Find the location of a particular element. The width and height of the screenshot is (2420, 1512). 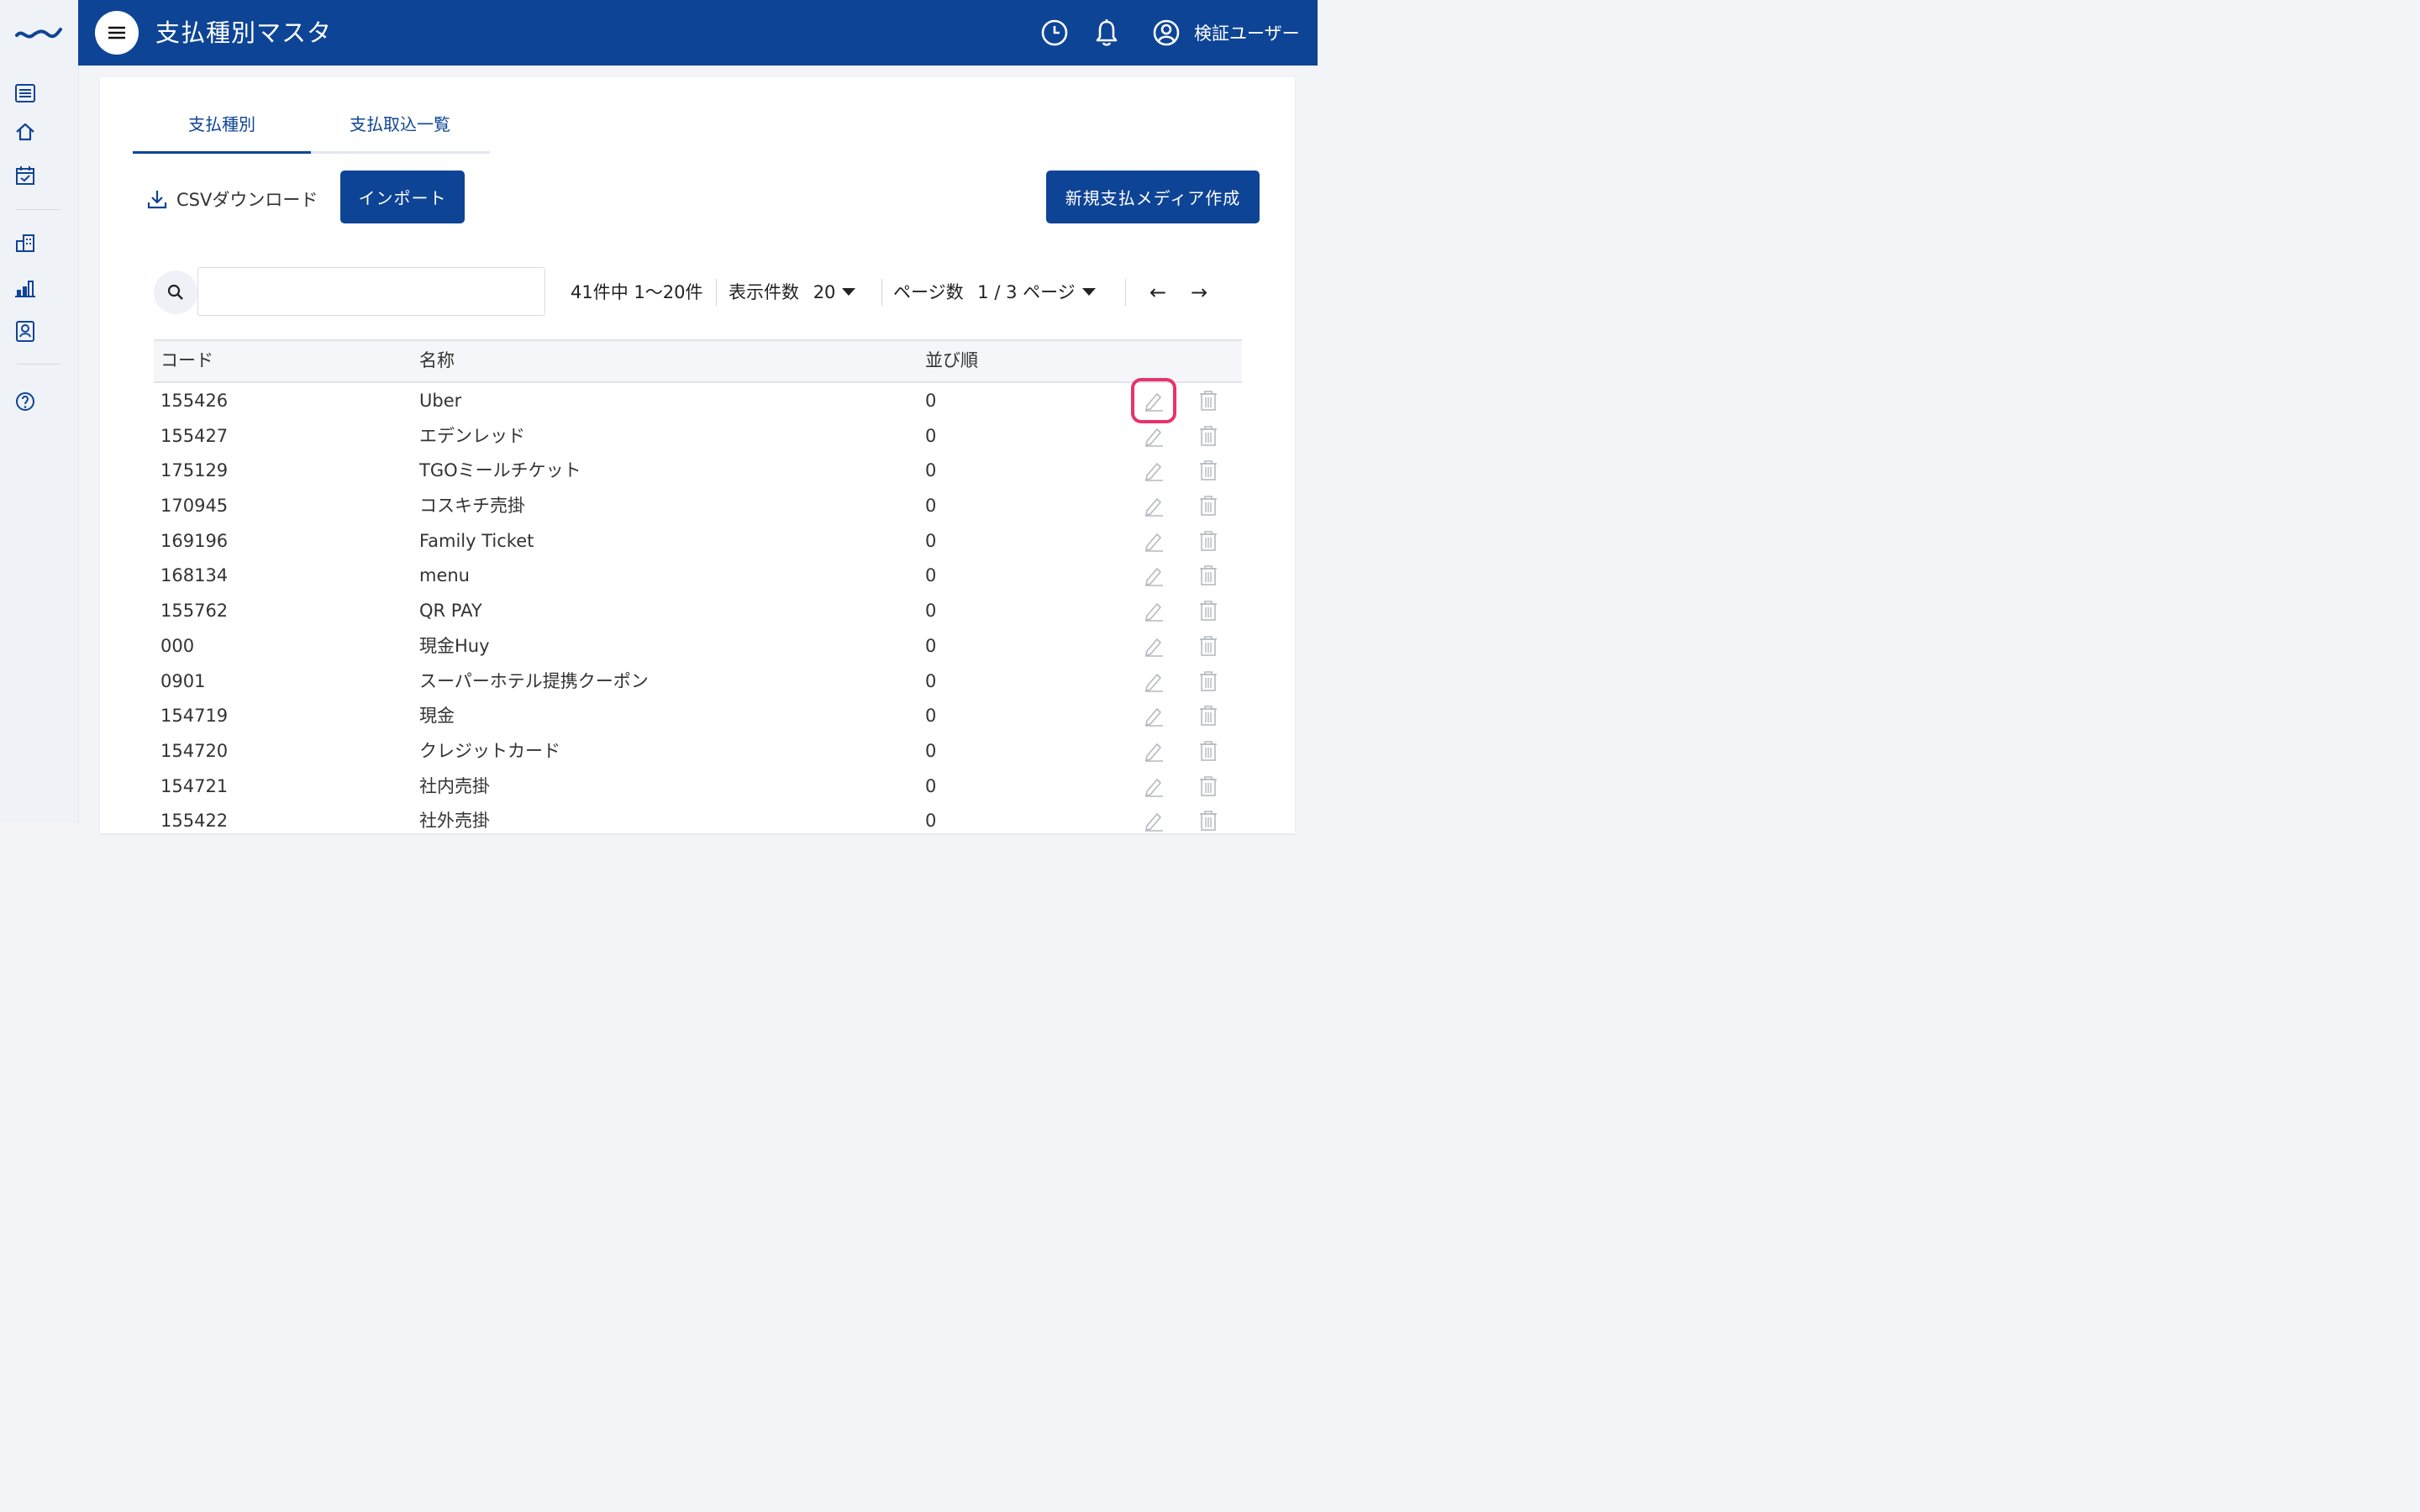

table-row: 154720 クレジットカード 0 is located at coordinates (698, 751).